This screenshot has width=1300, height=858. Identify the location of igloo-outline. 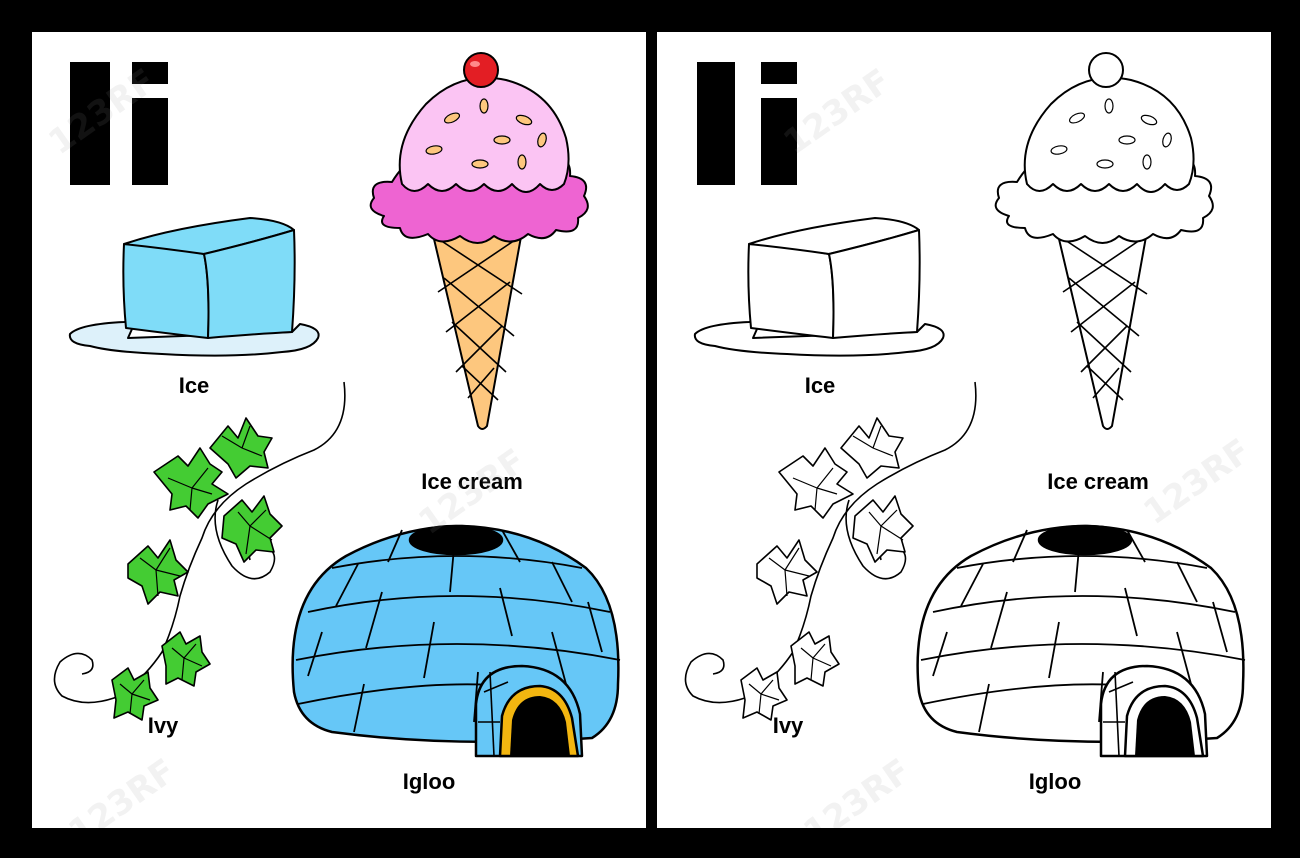
(1081, 641).